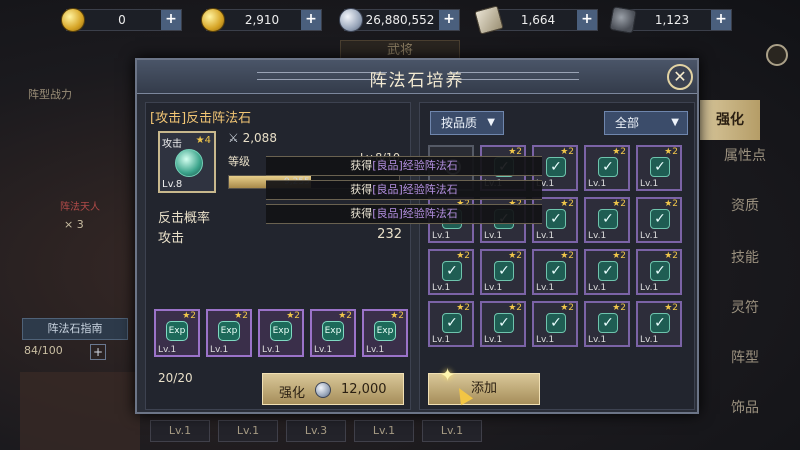 This screenshot has height=450, width=800. I want to click on side-tab-2: 资质, so click(745, 206).